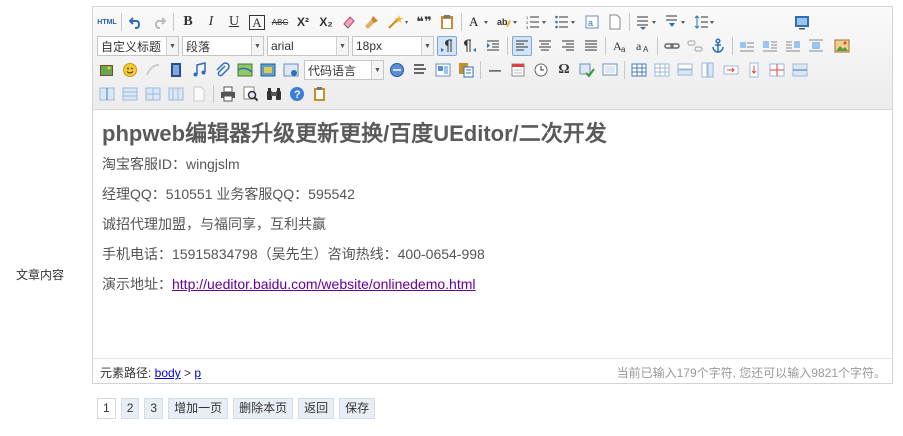 This screenshot has width=903, height=436. I want to click on strikethrough-button: ABC, so click(280, 22).